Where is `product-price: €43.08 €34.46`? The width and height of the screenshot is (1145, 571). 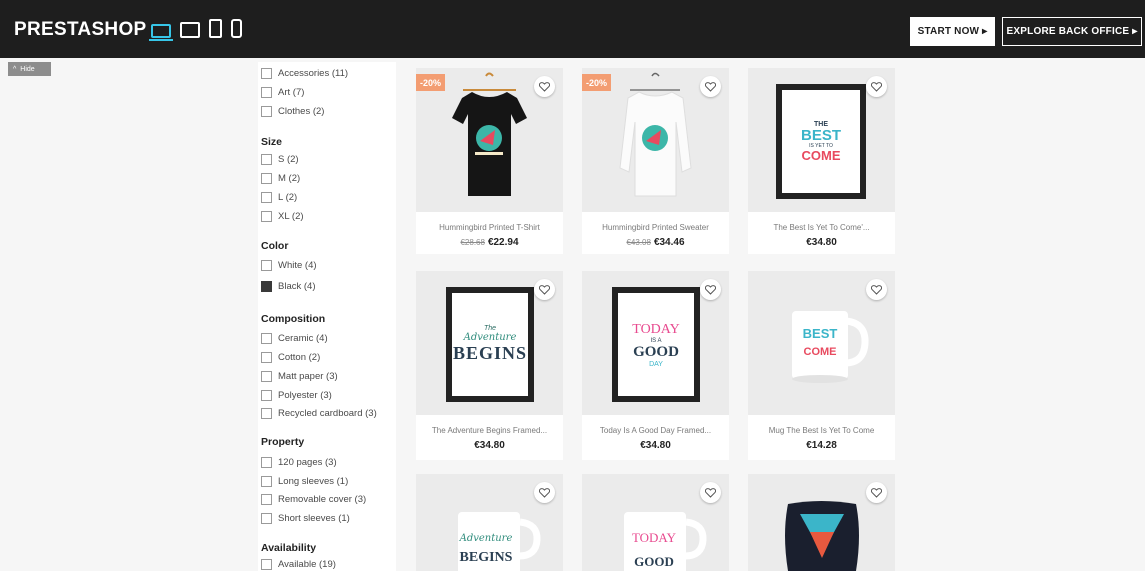
product-price: €43.08 €34.46 is located at coordinates (655, 242).